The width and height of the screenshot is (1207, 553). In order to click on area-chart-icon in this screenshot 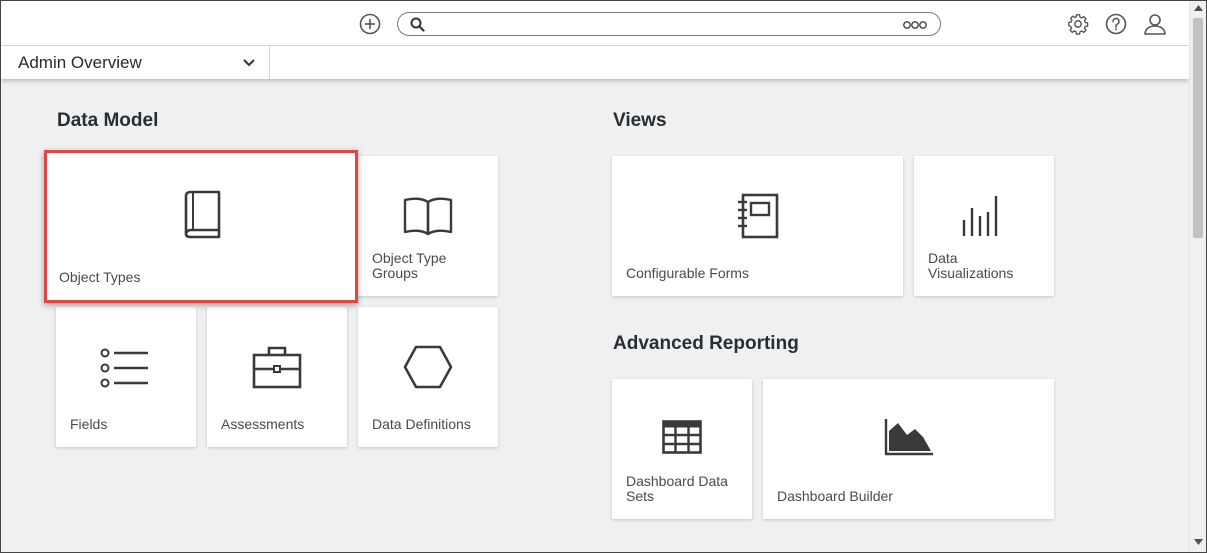, I will do `click(908, 437)`.